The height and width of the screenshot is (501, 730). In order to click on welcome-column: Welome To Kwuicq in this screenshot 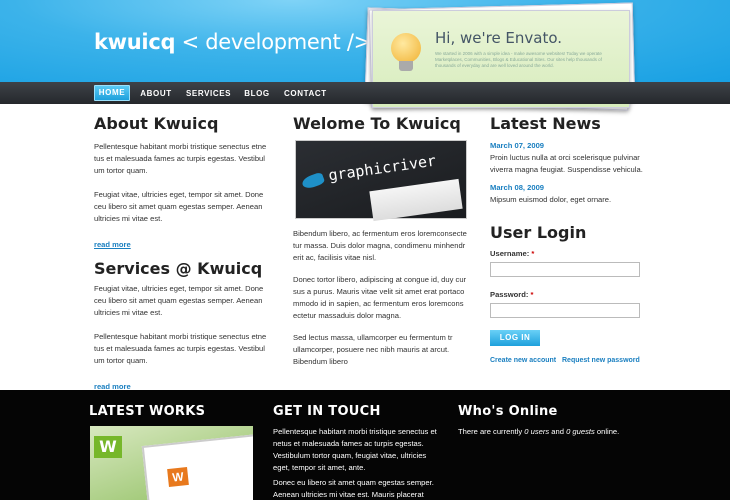, I will do `click(383, 123)`.